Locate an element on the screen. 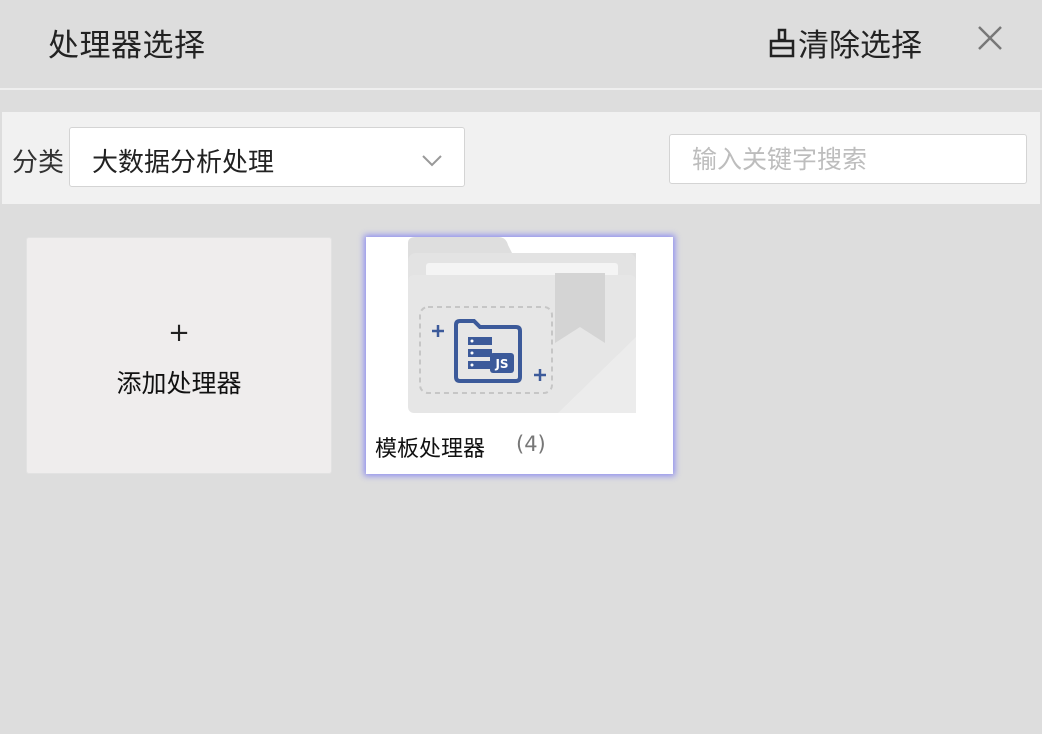 This screenshot has width=1042, height=734. chevron-down-icon is located at coordinates (432, 159).